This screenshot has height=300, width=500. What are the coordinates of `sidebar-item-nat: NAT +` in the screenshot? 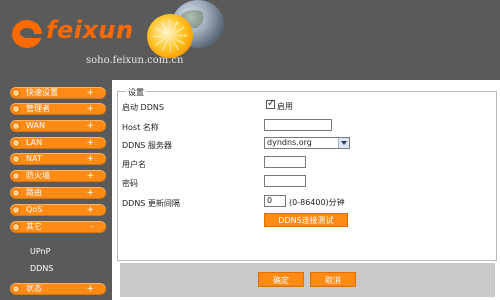 It's located at (58, 159).